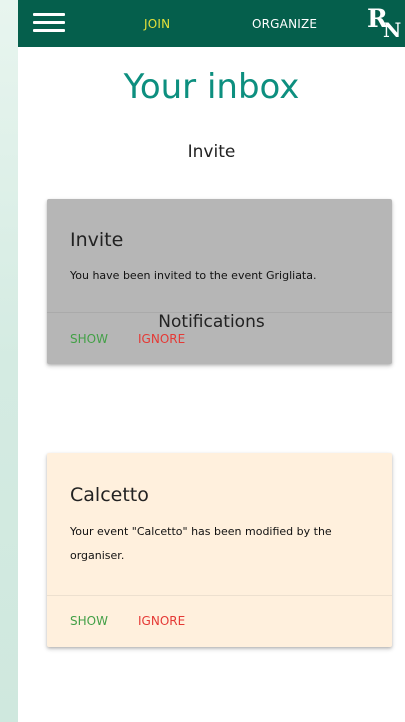 Image resolution: width=405 pixels, height=722 pixels. I want to click on notification-show-button: SHOW, so click(89, 621).